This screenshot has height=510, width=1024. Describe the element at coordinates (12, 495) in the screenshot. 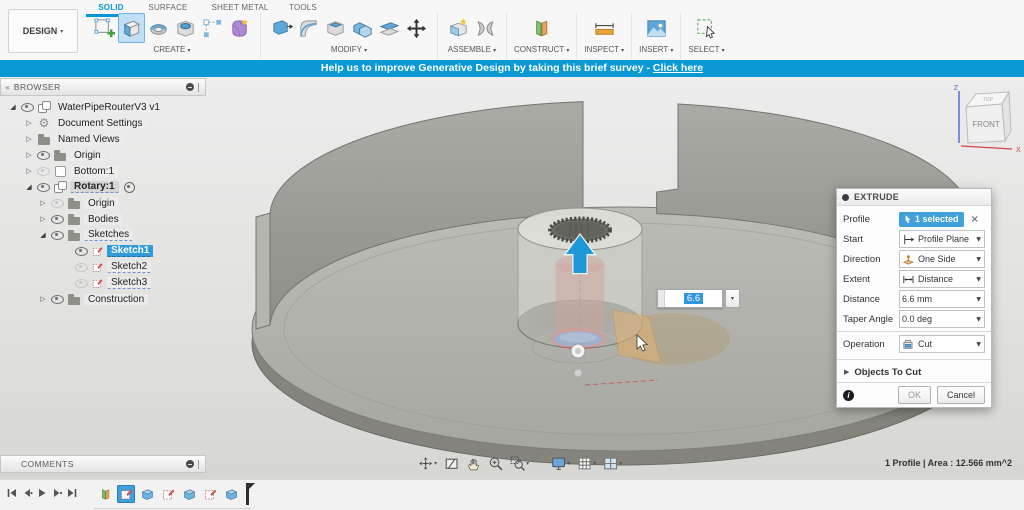

I see `go-to-start-icon` at that location.